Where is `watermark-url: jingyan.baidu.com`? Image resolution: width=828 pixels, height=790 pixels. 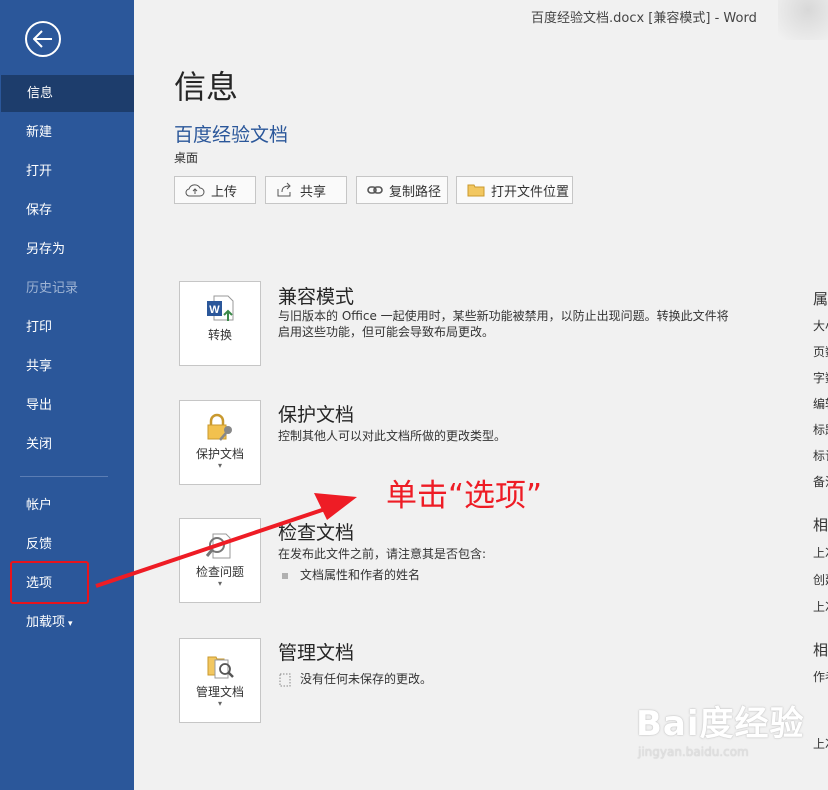 watermark-url: jingyan.baidu.com is located at coordinates (693, 752).